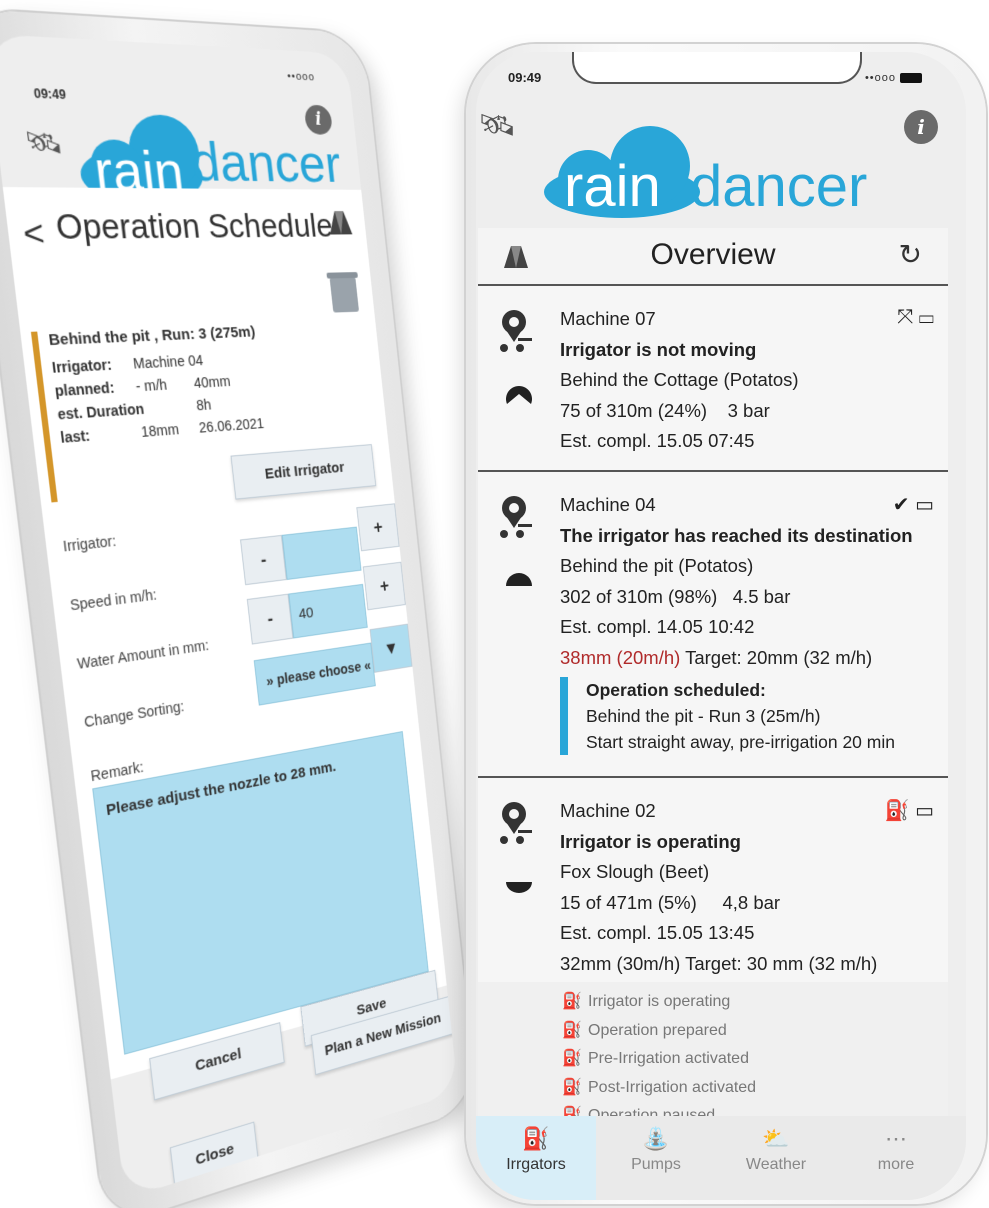 The height and width of the screenshot is (1208, 989). Describe the element at coordinates (650, 841) in the screenshot. I see `machine-status: Irrigator is operating` at that location.